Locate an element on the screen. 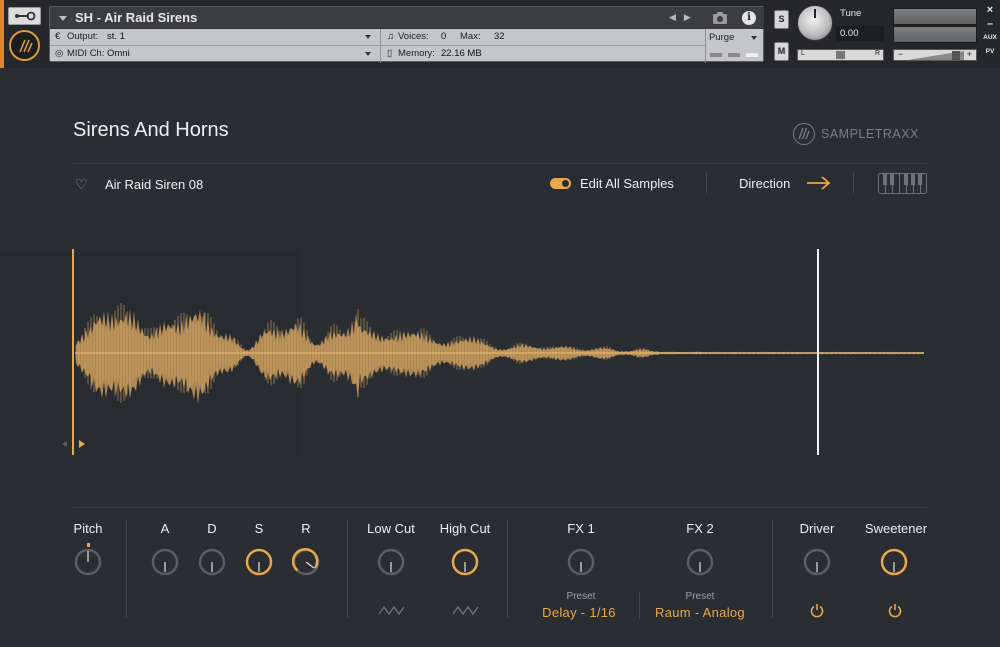 Image resolution: width=1000 pixels, height=647 pixels. instrument-name: SH - Air Raid Sirens is located at coordinates (136, 17).